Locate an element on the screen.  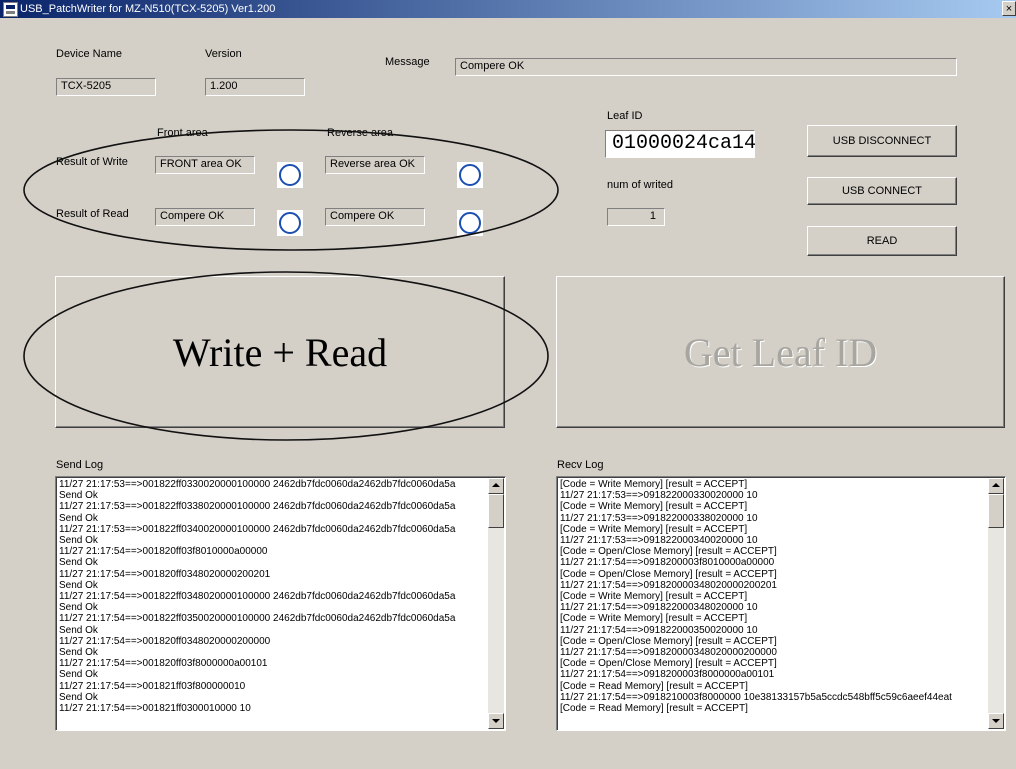
result-read-label: Result of Read is located at coordinates (92, 214).